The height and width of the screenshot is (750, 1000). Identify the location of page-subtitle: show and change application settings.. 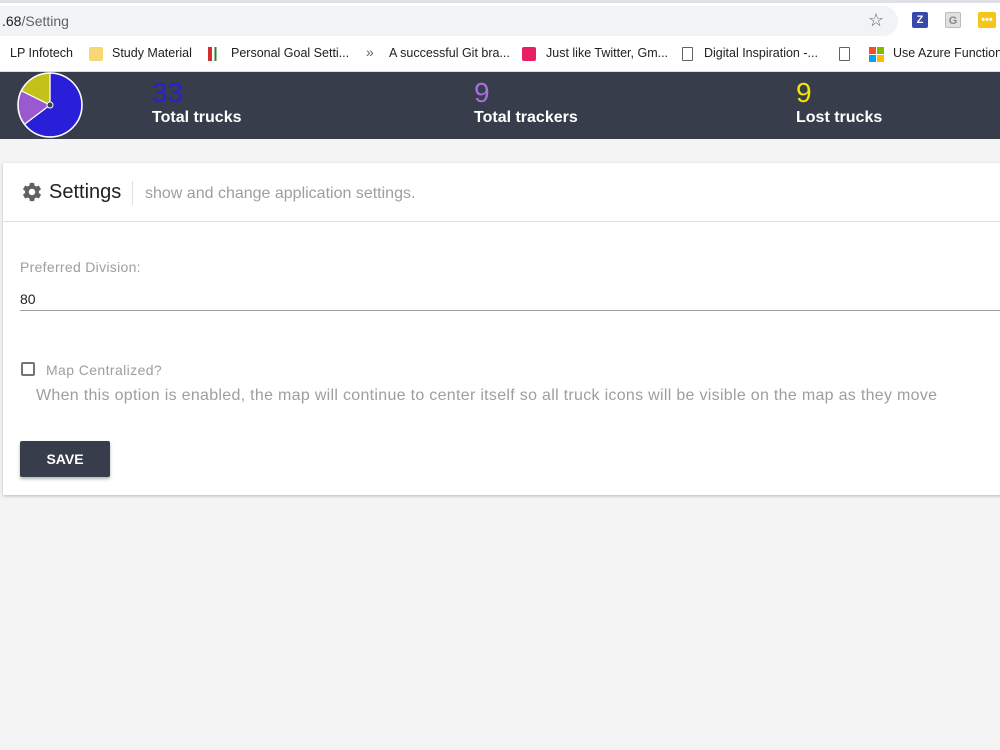
(280, 193).